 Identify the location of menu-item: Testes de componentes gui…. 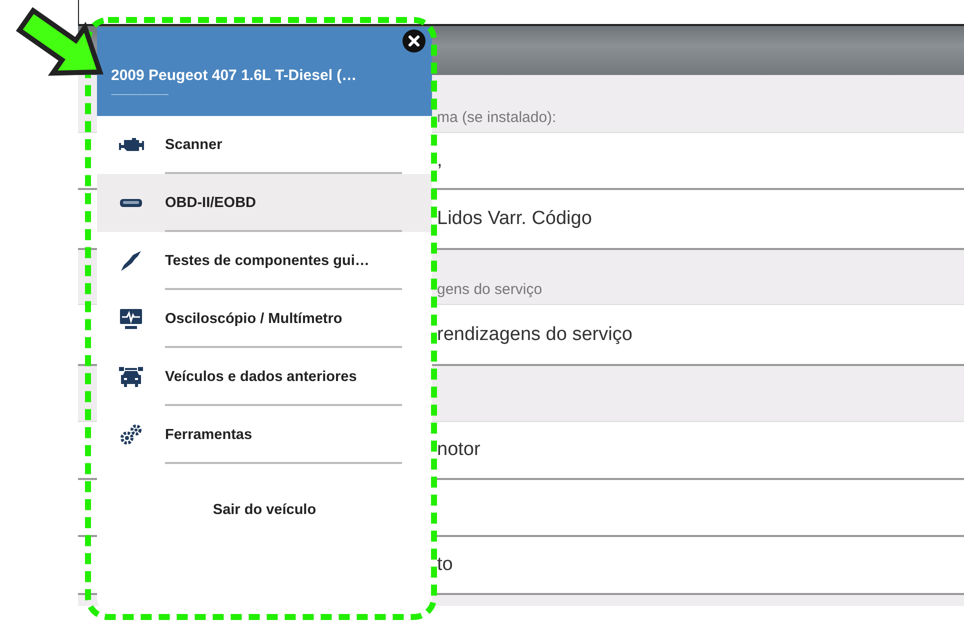
(264, 261).